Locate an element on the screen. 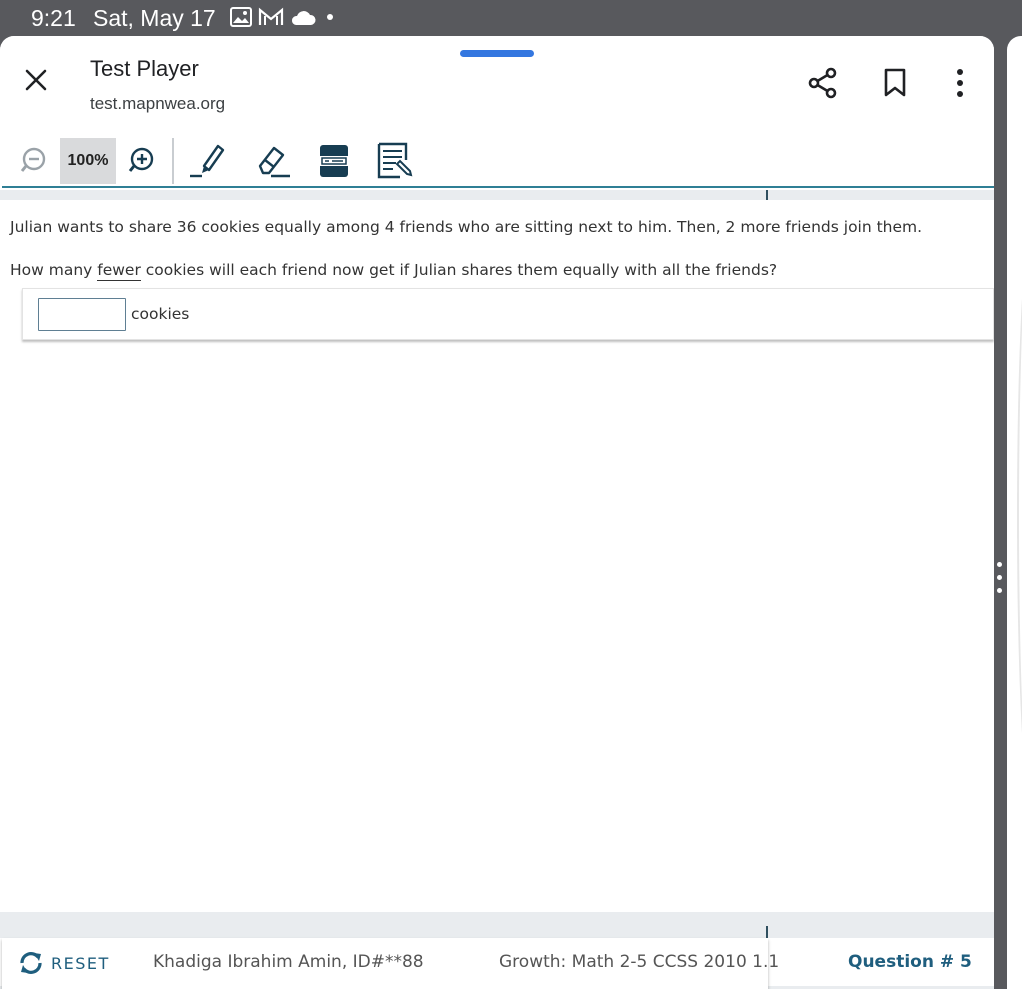  notepad-button is located at coordinates (396, 161).